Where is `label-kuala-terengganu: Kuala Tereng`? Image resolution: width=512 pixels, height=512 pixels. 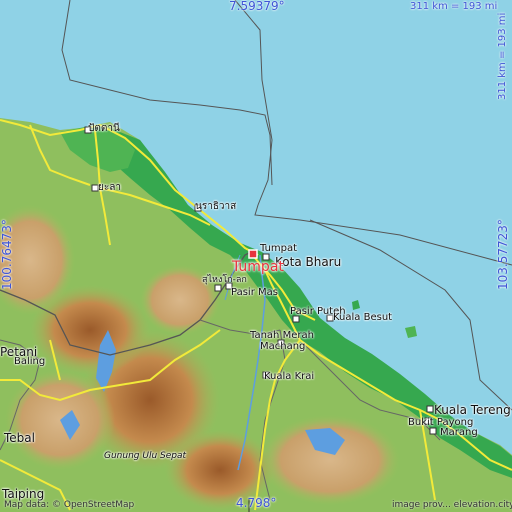 label-kuala-terengganu: Kuala Tereng is located at coordinates (472, 410).